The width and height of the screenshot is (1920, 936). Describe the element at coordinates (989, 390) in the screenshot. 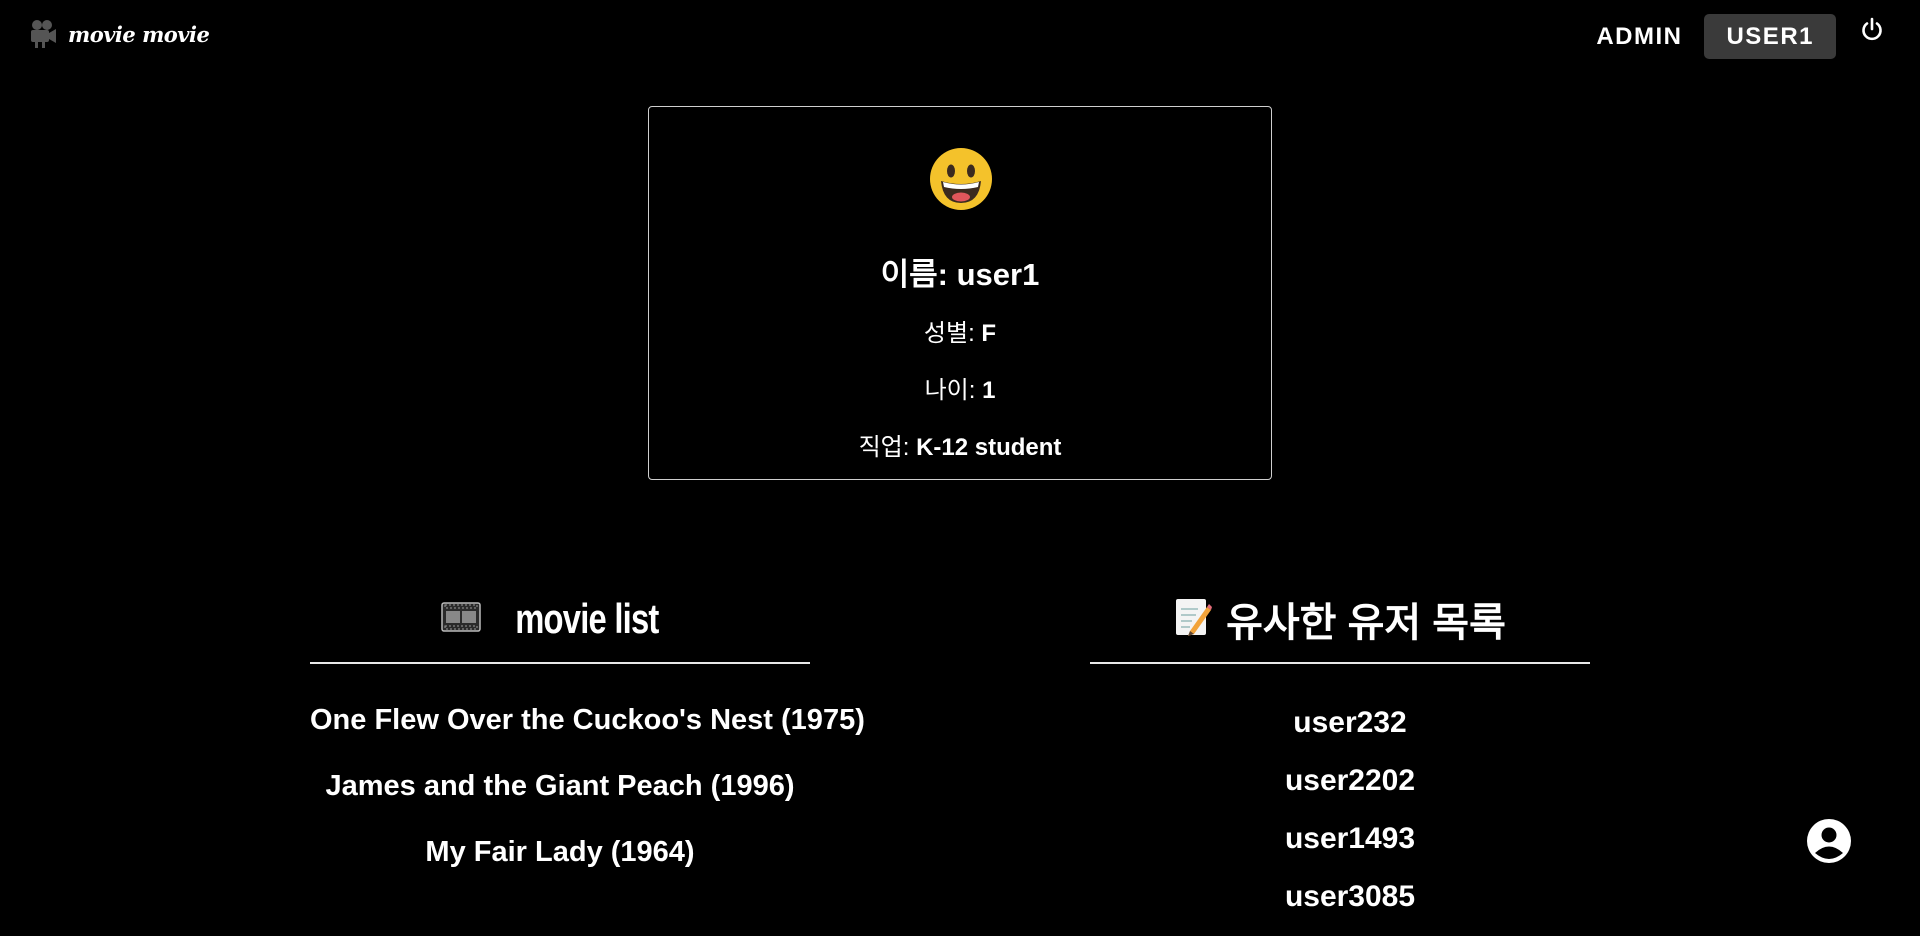

I see `age-value: 1` at that location.